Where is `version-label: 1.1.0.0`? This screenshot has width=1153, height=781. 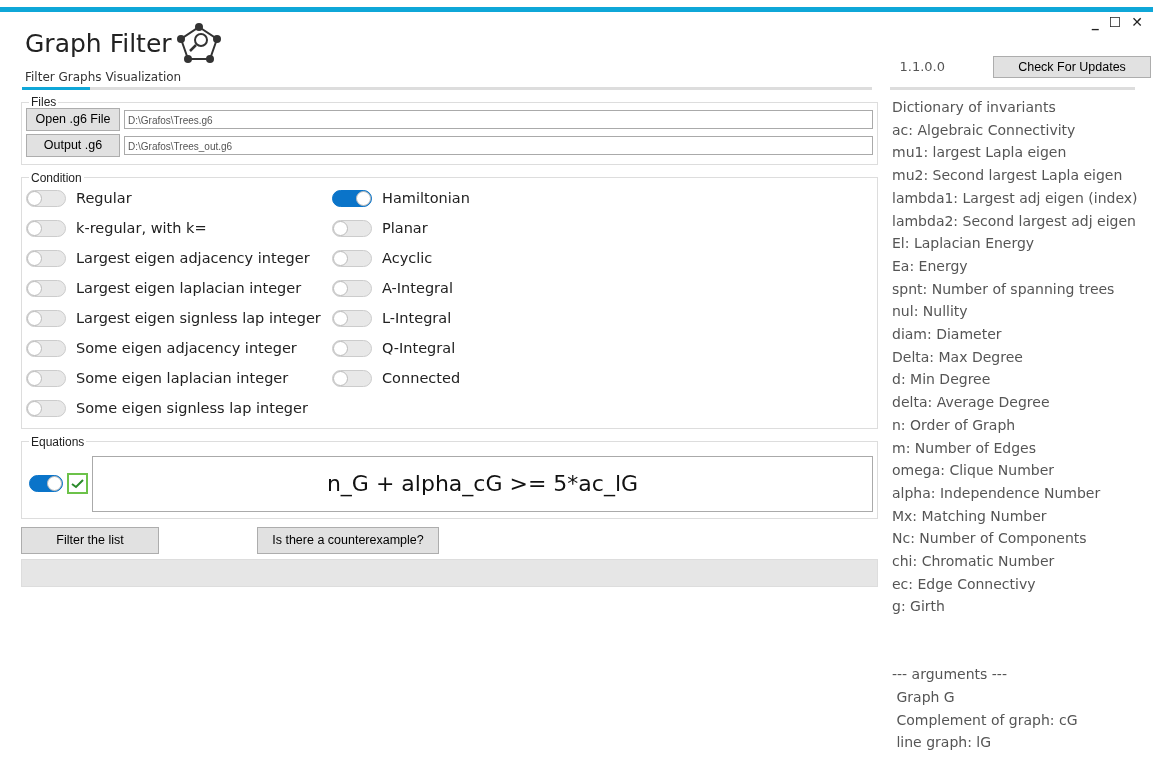
version-label: 1.1.0.0 is located at coordinates (922, 67).